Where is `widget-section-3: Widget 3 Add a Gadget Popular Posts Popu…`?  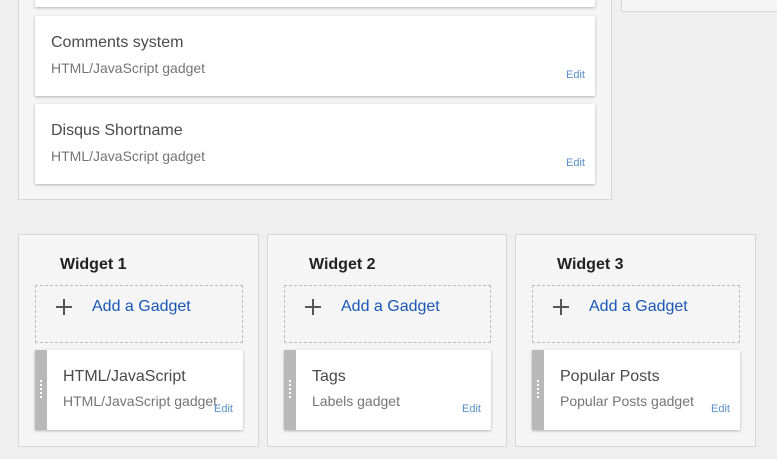 widget-section-3: Widget 3 Add a Gadget Popular Posts Popu… is located at coordinates (635, 340).